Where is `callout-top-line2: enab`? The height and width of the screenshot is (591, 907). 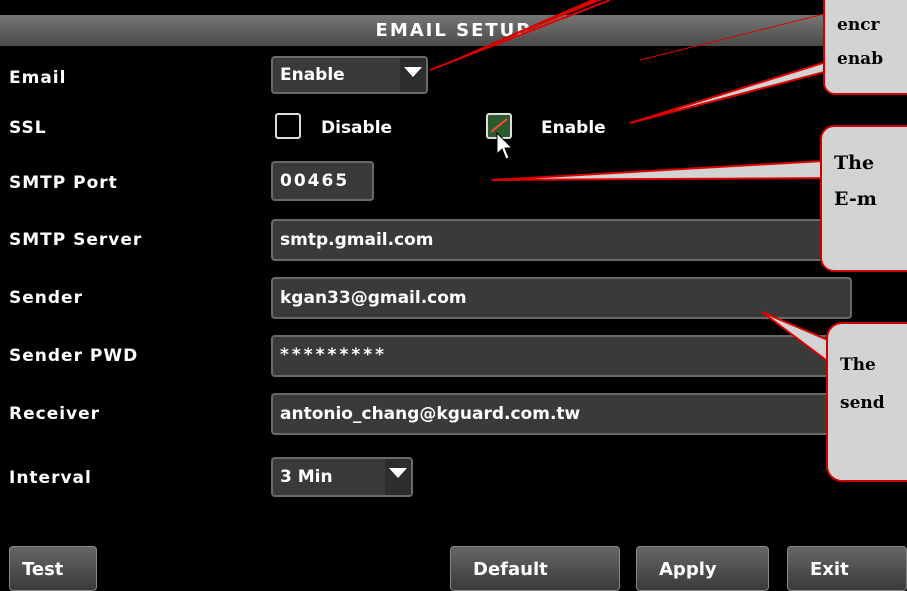
callout-top-line2: enab is located at coordinates (860, 59).